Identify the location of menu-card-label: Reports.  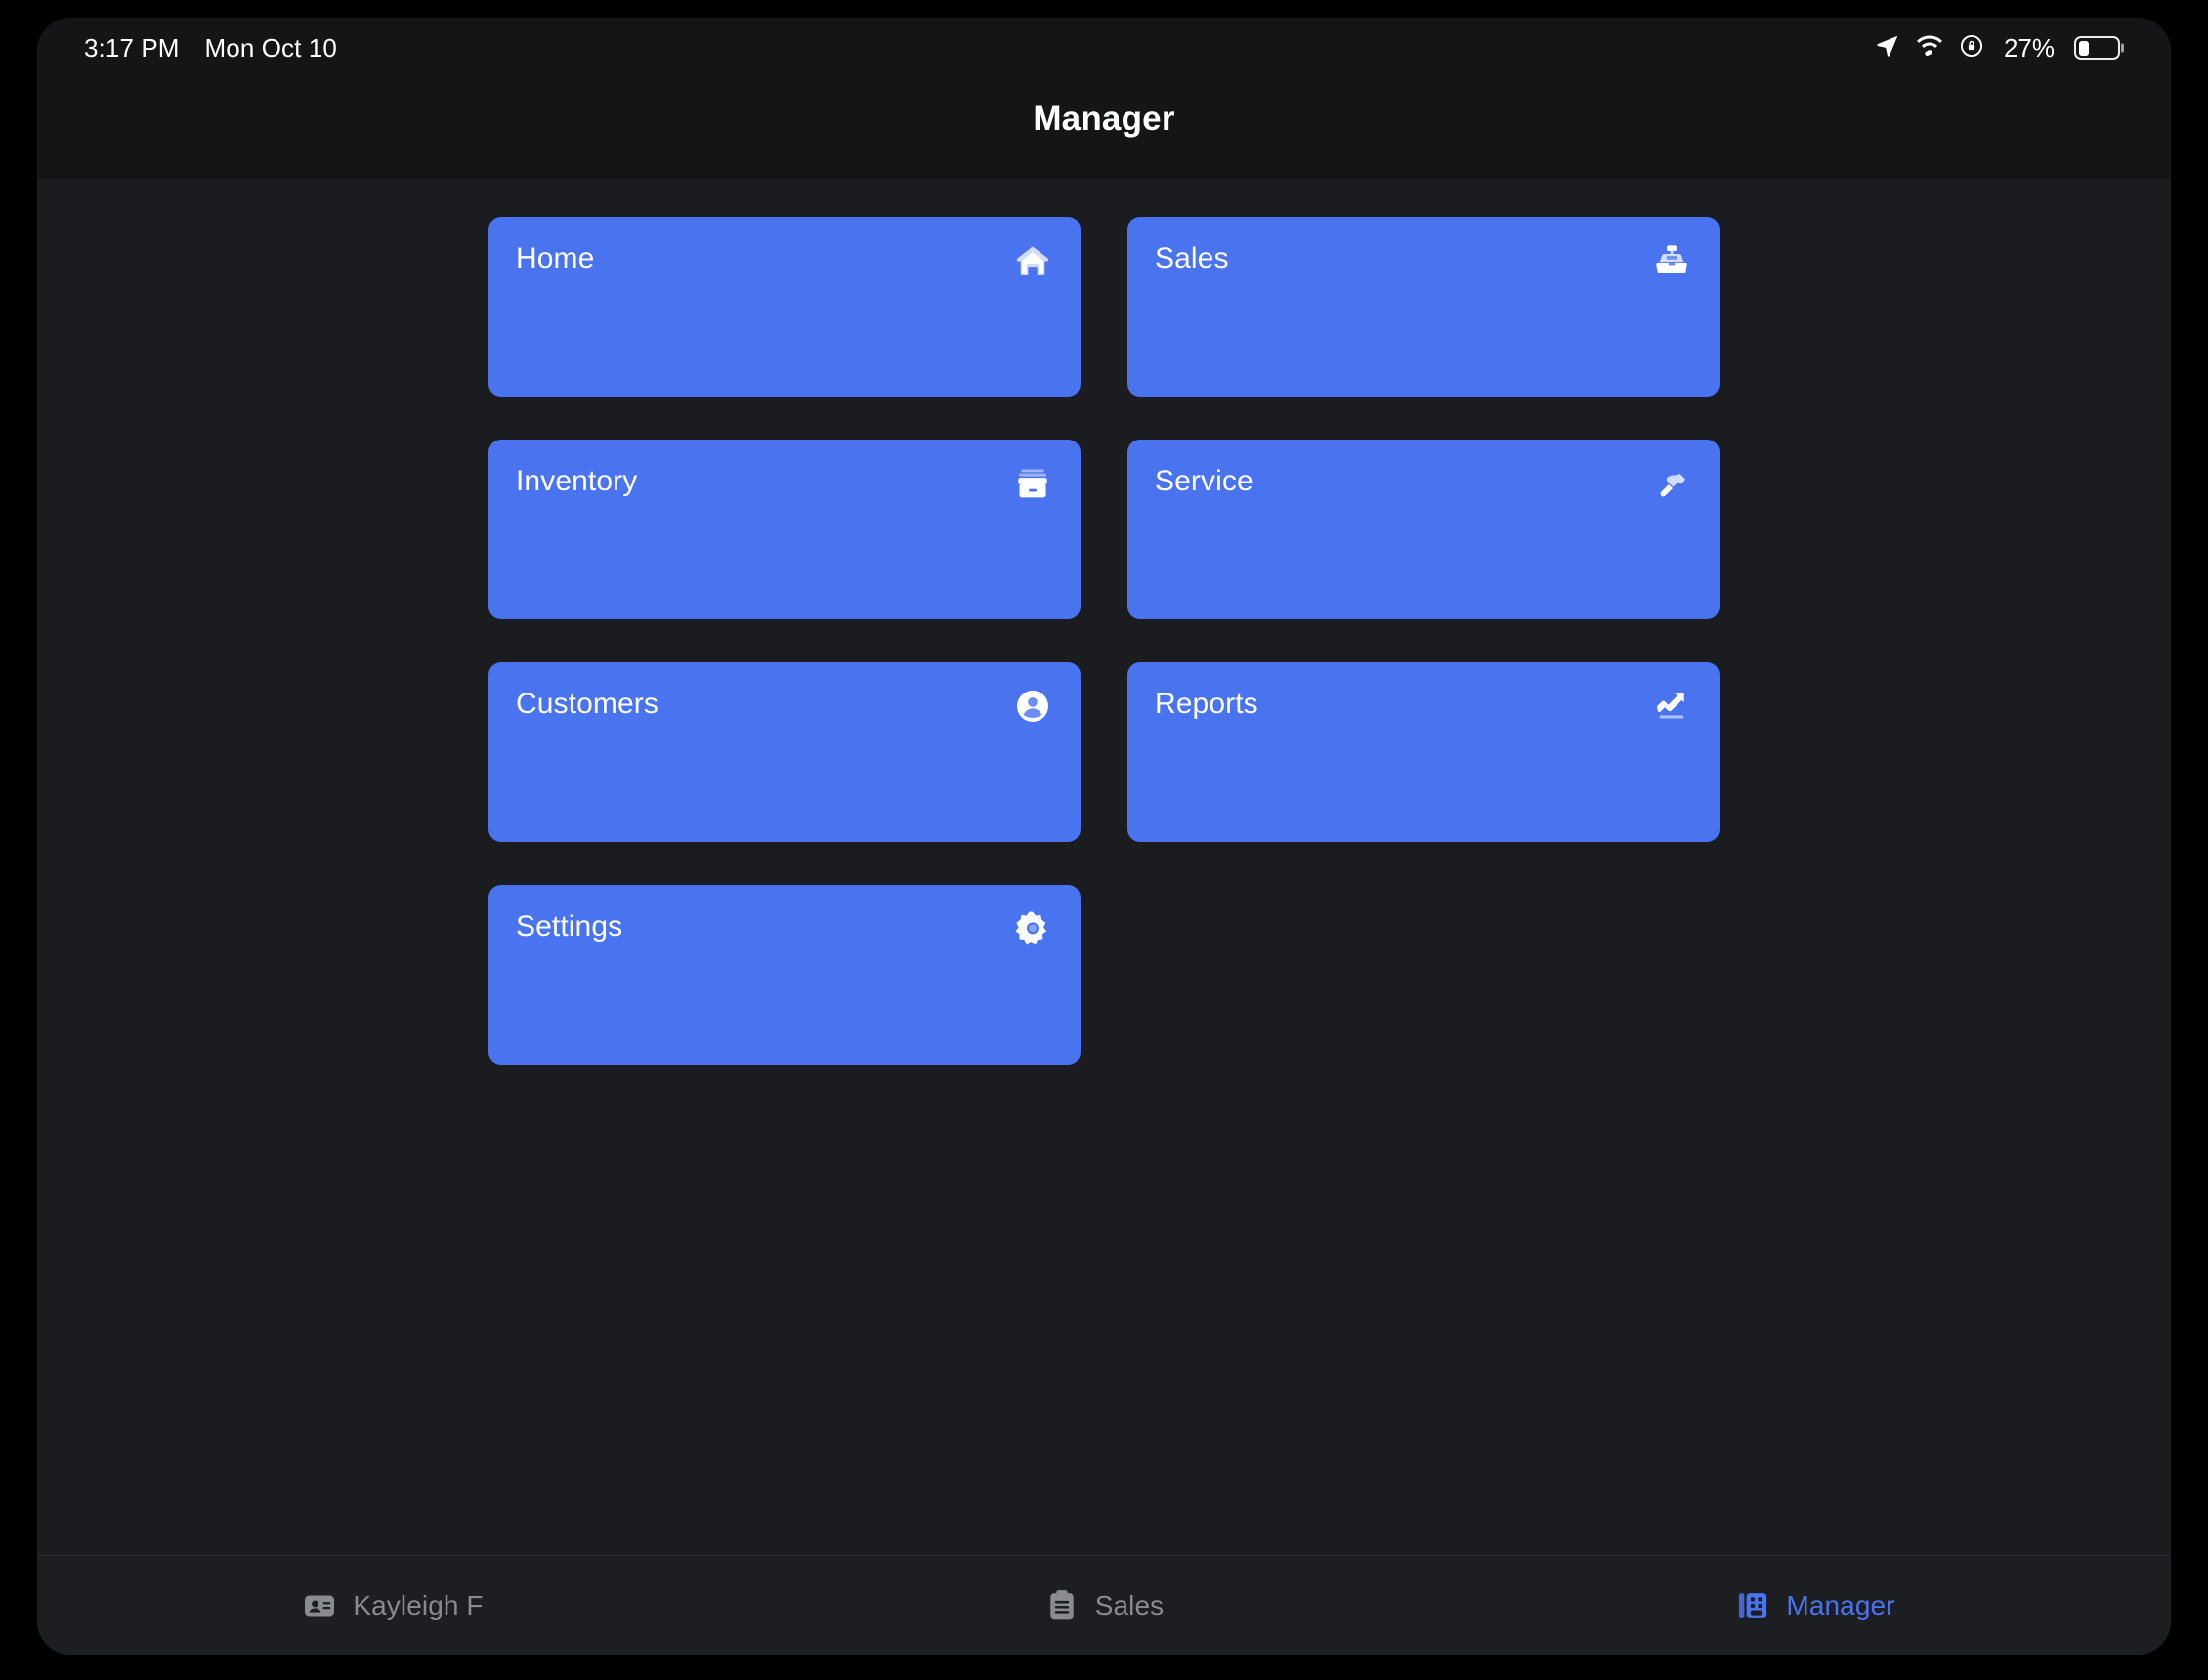
(1206, 704).